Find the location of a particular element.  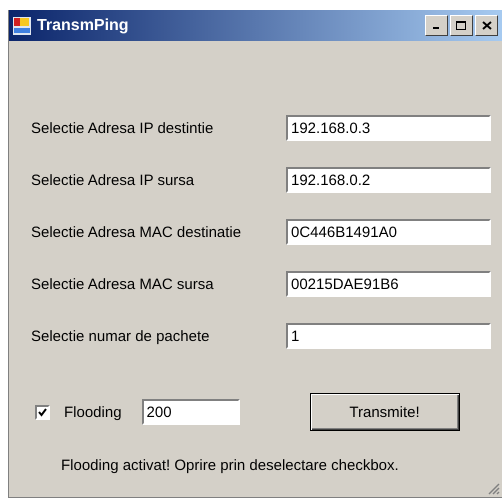

minimize-button is located at coordinates (436, 25).